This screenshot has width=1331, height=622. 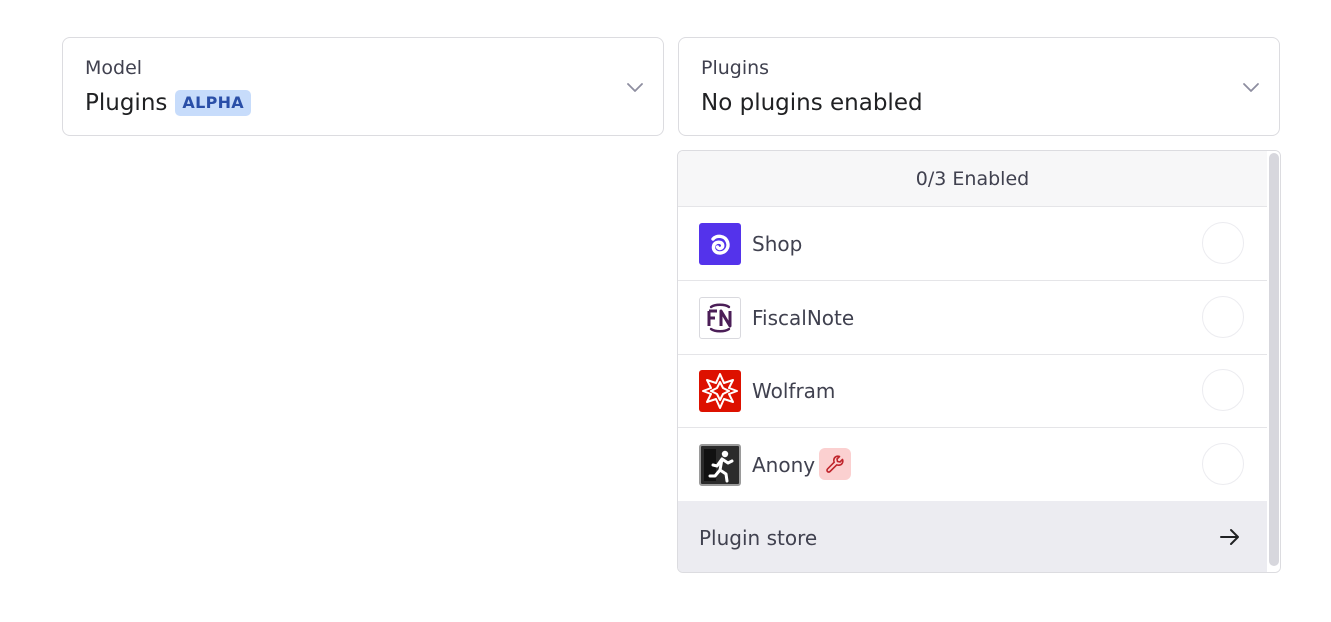 I want to click on model-label: Model, so click(x=114, y=68).